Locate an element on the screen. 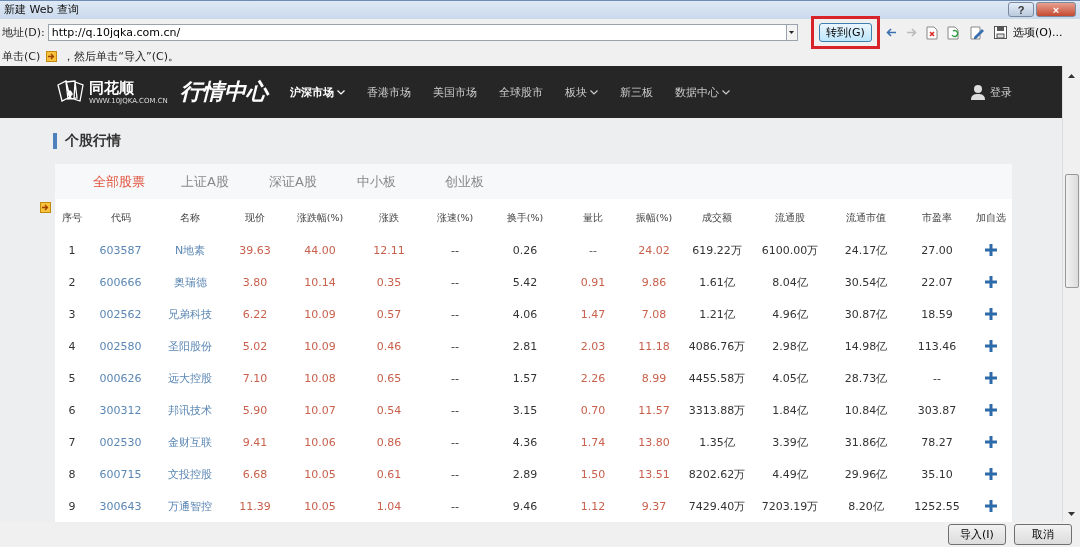  nav-link: 全球股市 is located at coordinates (520, 92).